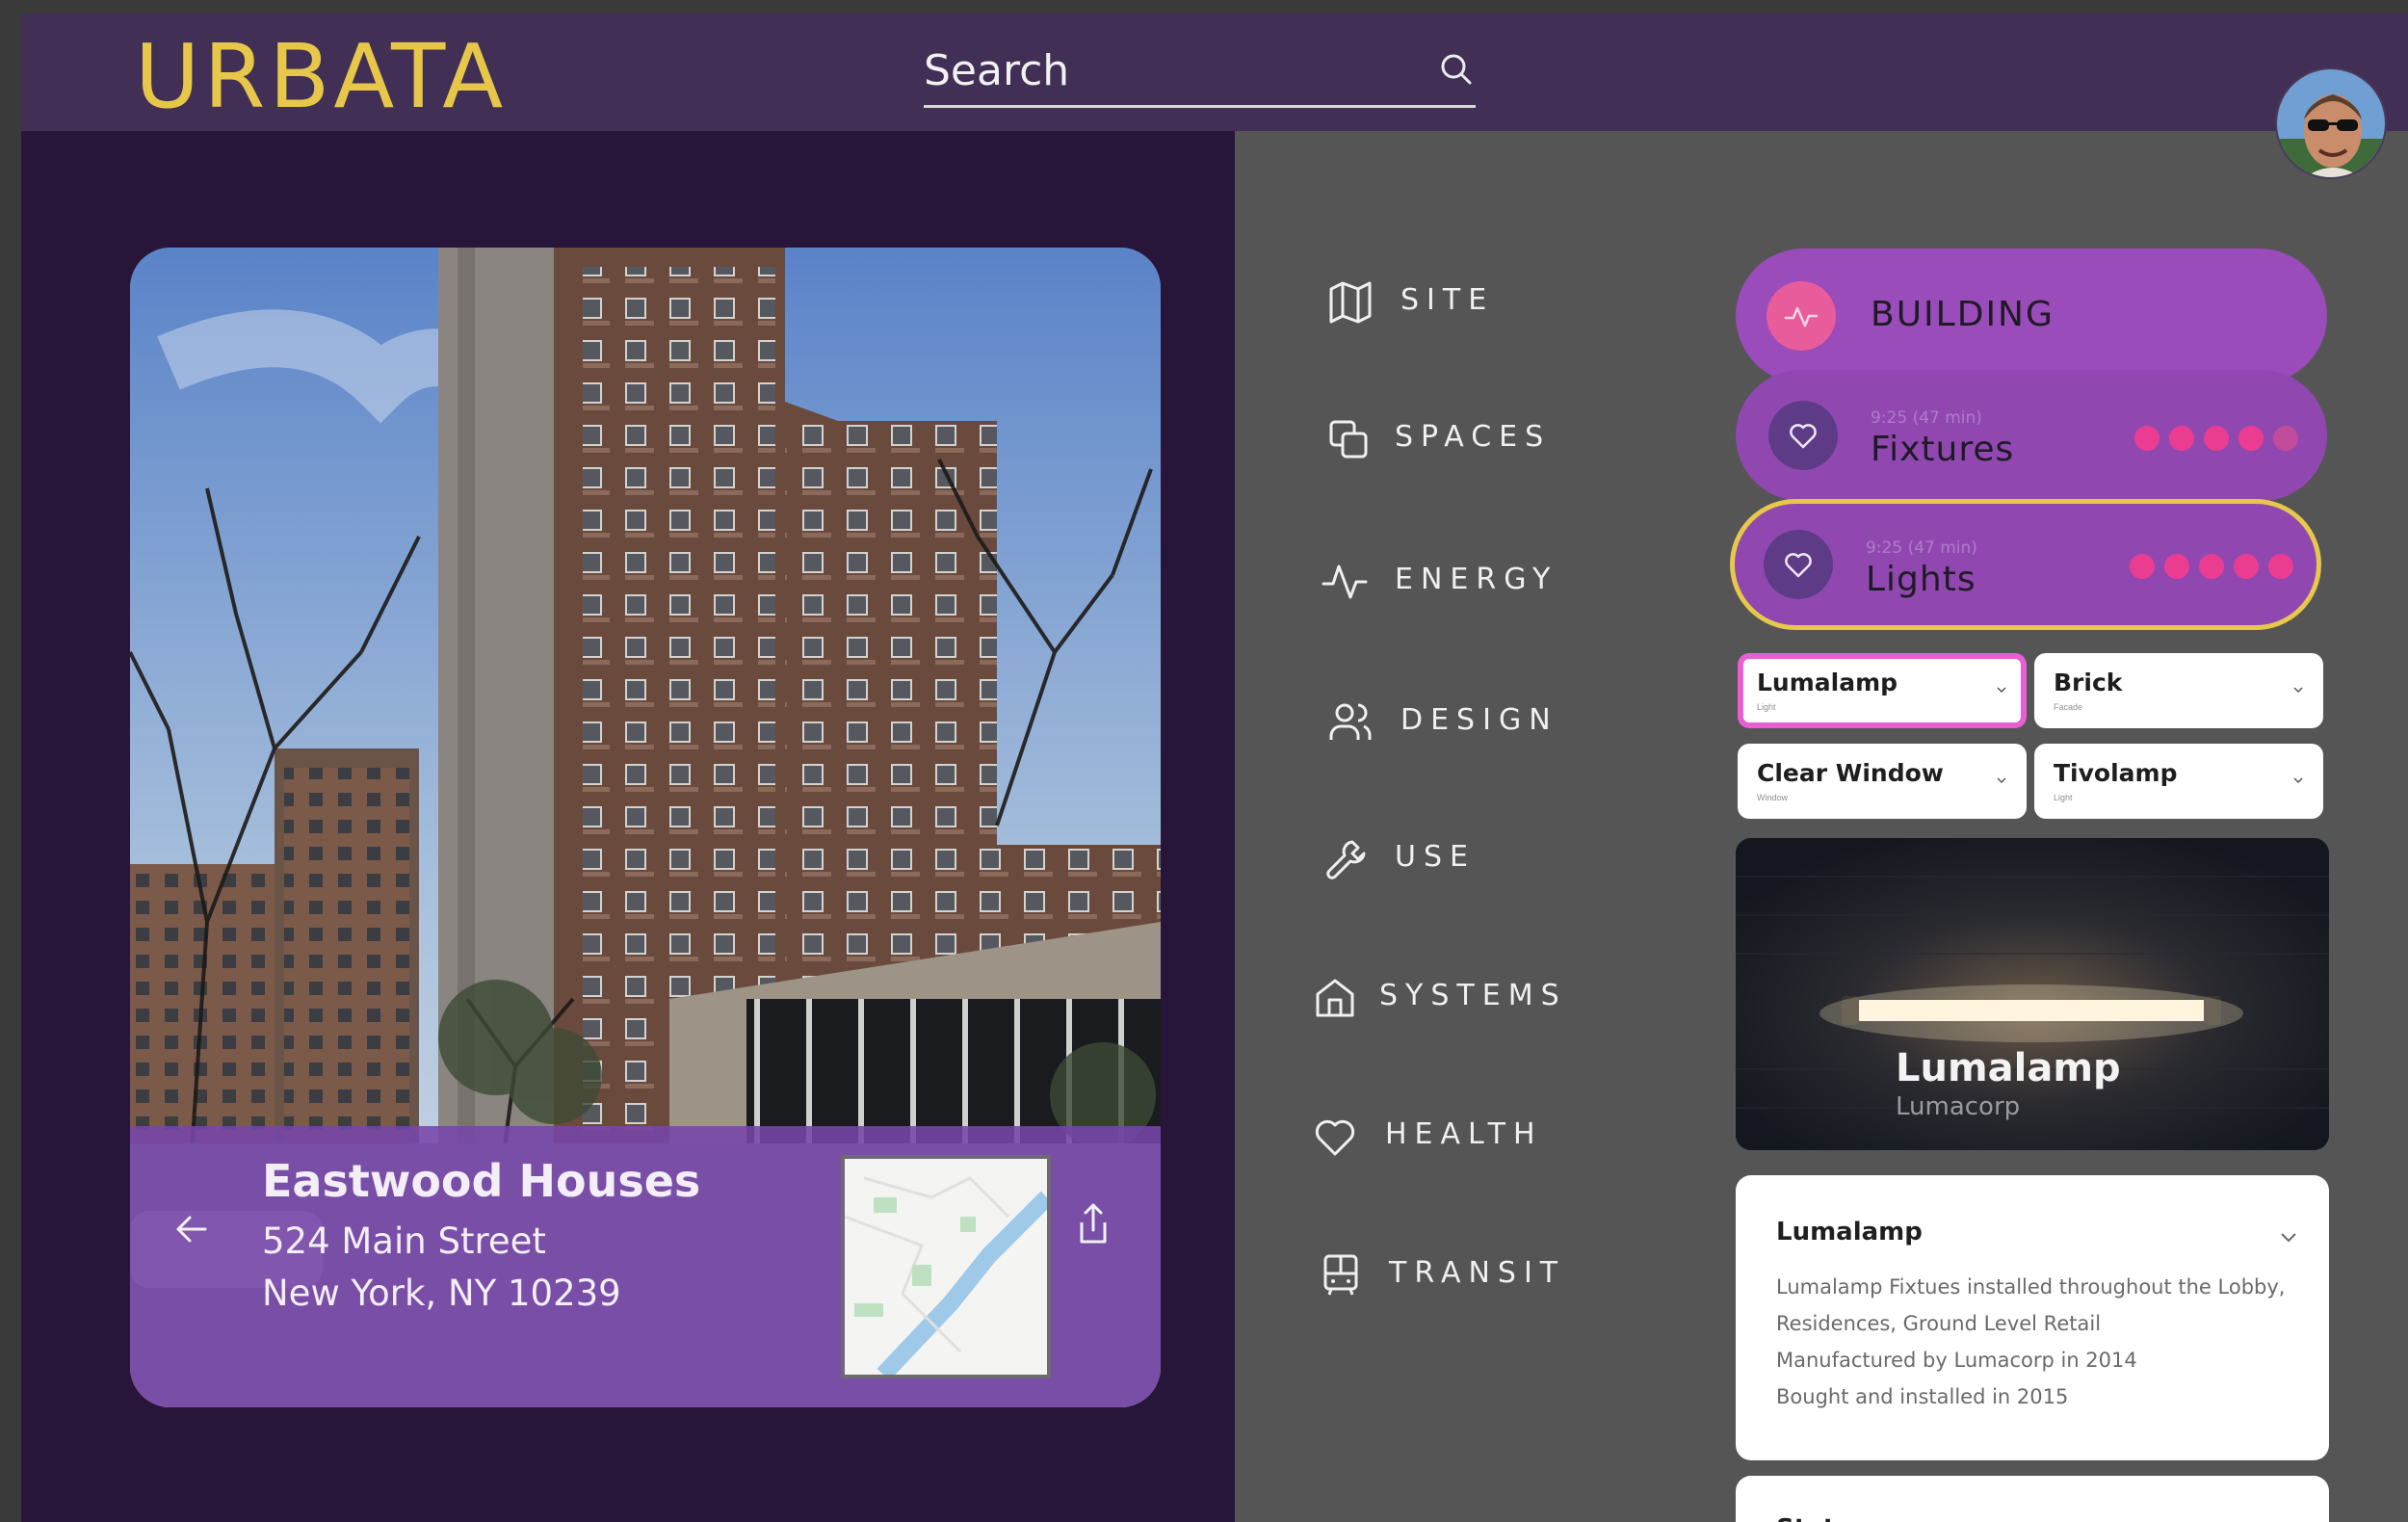 The image size is (2408, 1522). What do you see at coordinates (1456, 69) in the screenshot?
I see `search-icon` at bounding box center [1456, 69].